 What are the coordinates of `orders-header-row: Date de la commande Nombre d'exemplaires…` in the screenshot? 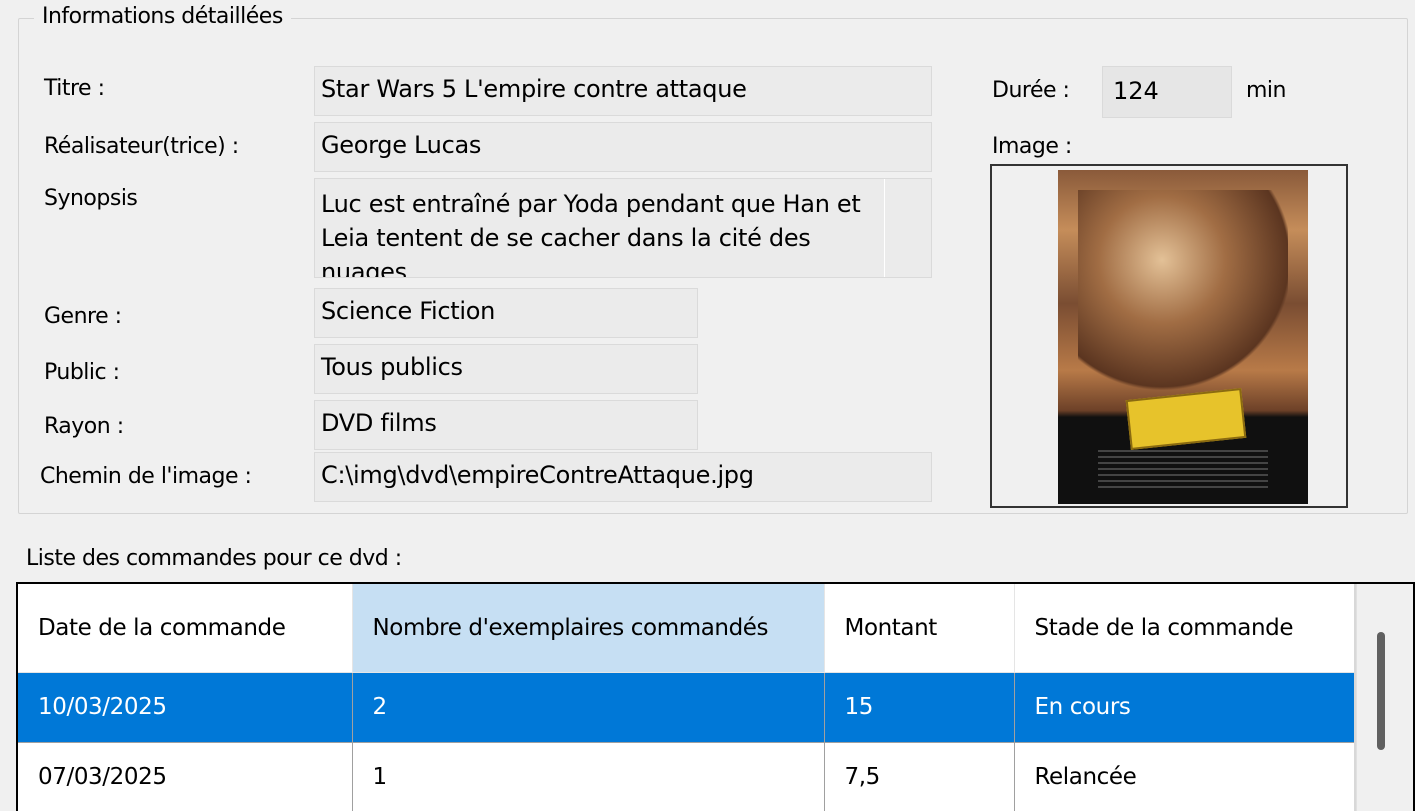 It's located at (686, 628).